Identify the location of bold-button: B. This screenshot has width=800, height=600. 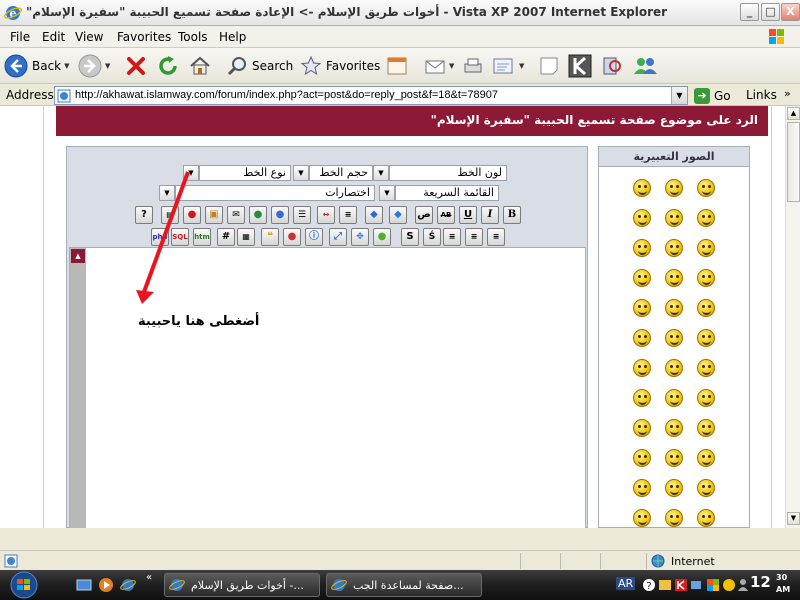
(512, 215).